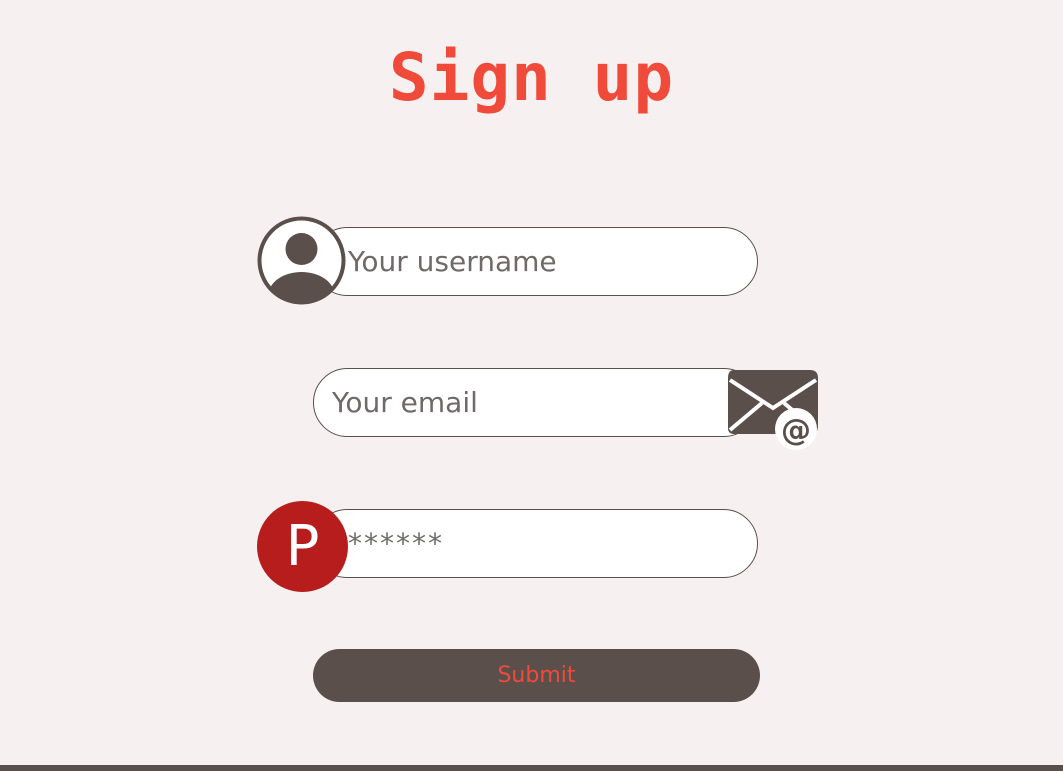 The image size is (1063, 771). Describe the element at coordinates (535, 543) in the screenshot. I see `password-input: ******` at that location.